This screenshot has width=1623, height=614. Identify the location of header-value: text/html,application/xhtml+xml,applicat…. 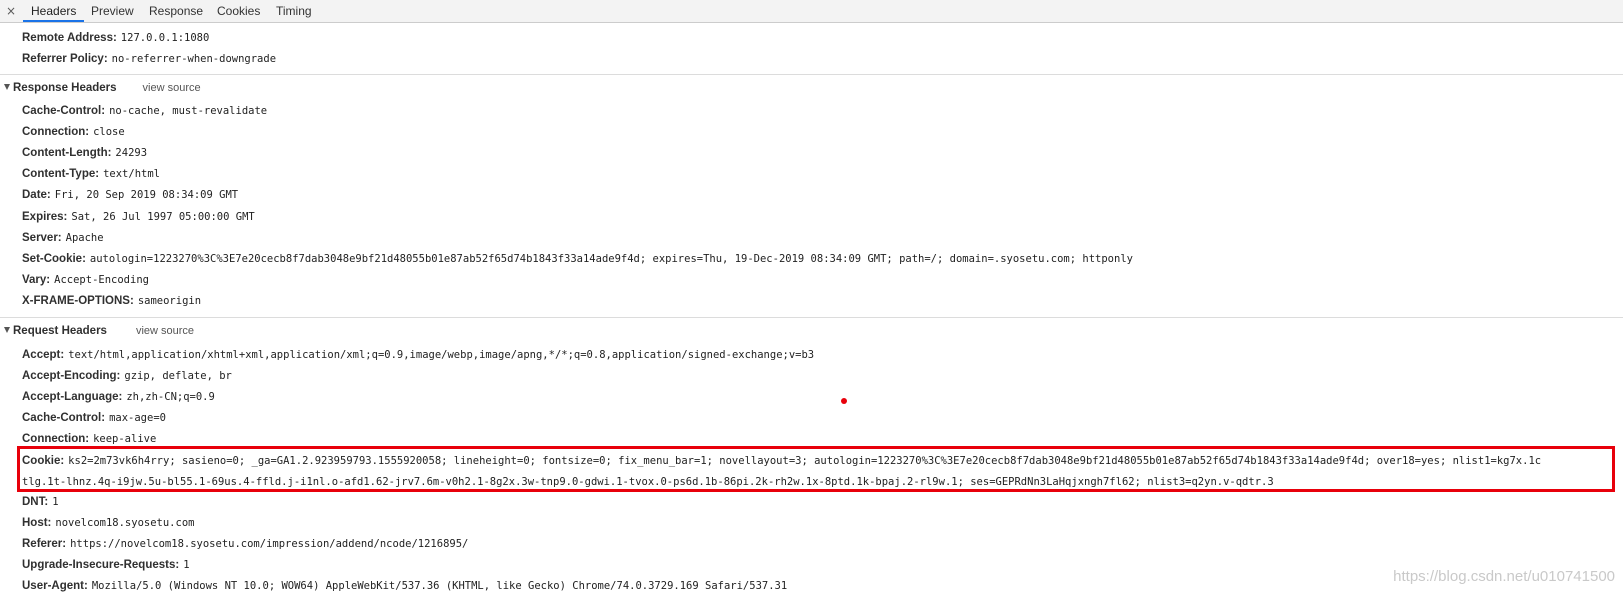
(441, 355).